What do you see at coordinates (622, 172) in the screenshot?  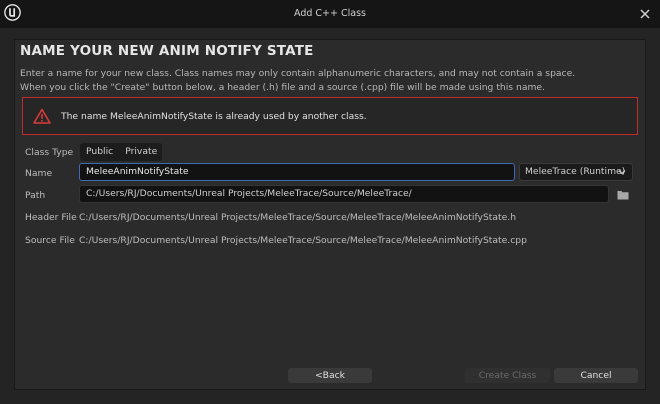 I see `chevron-down-icon` at bounding box center [622, 172].